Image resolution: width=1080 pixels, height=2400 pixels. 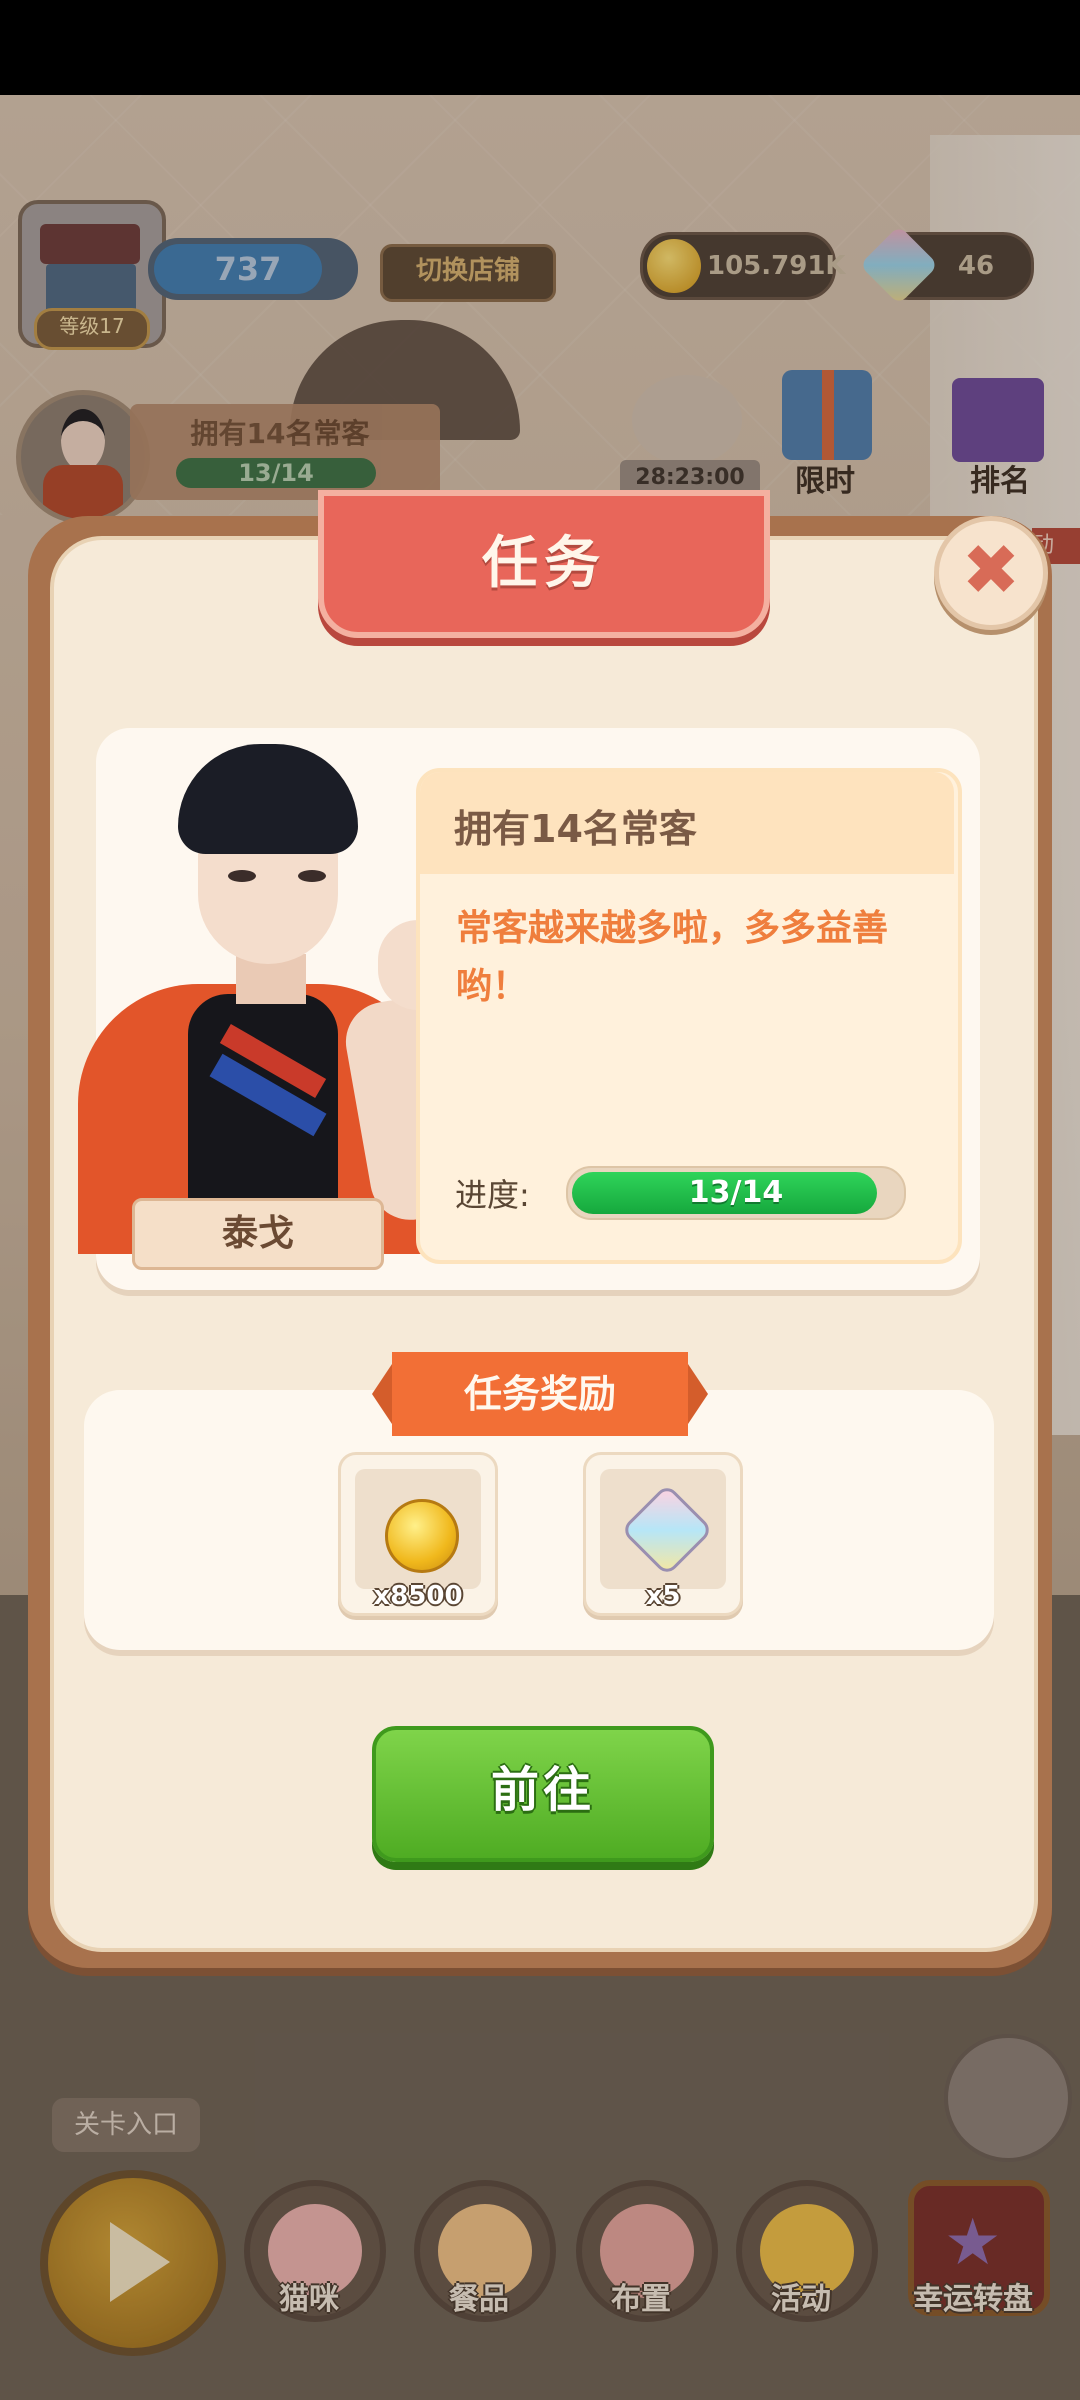 I want to click on task-name: 拥有14名常客, so click(x=575, y=829).